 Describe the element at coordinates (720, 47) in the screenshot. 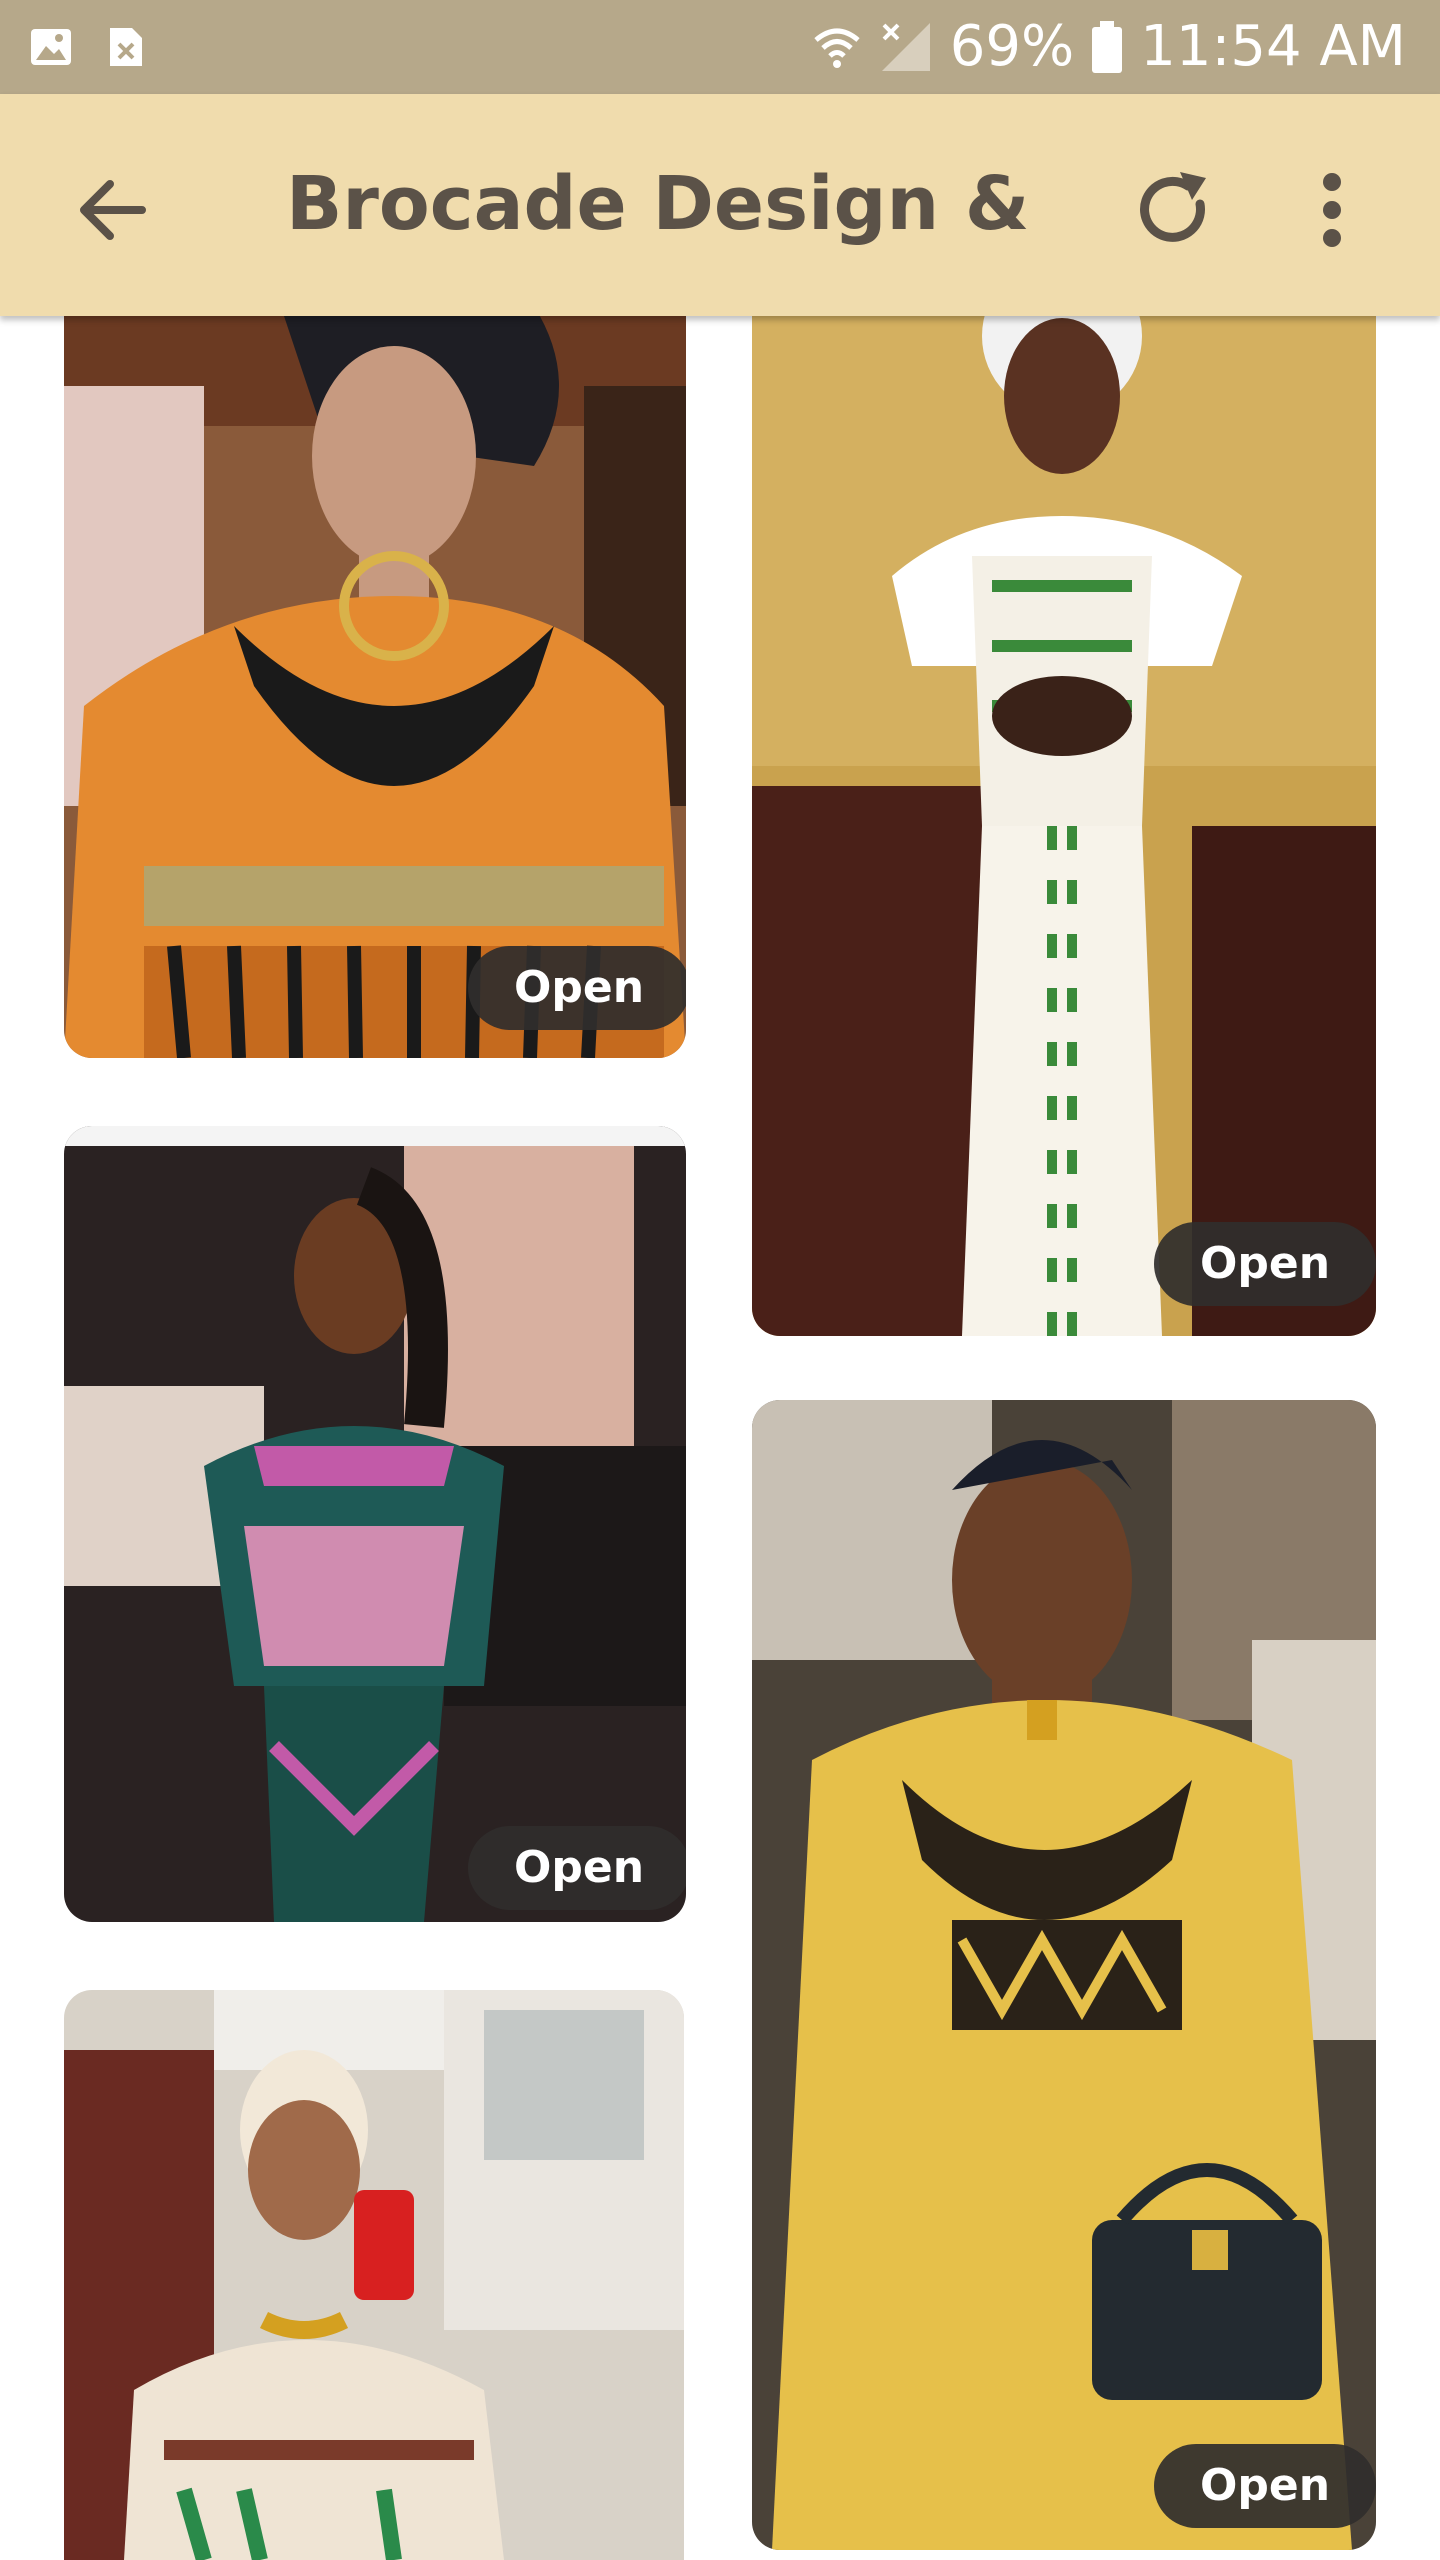

I see `status-bar: 69% 11:54 AM` at that location.